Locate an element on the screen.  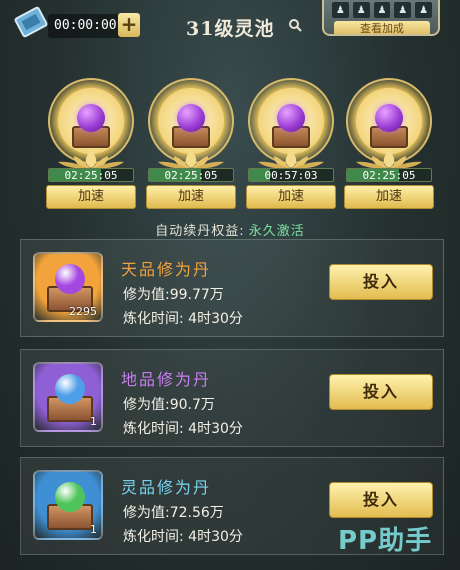
slot-timer-text: 00:57:03 is located at coordinates (291, 175).